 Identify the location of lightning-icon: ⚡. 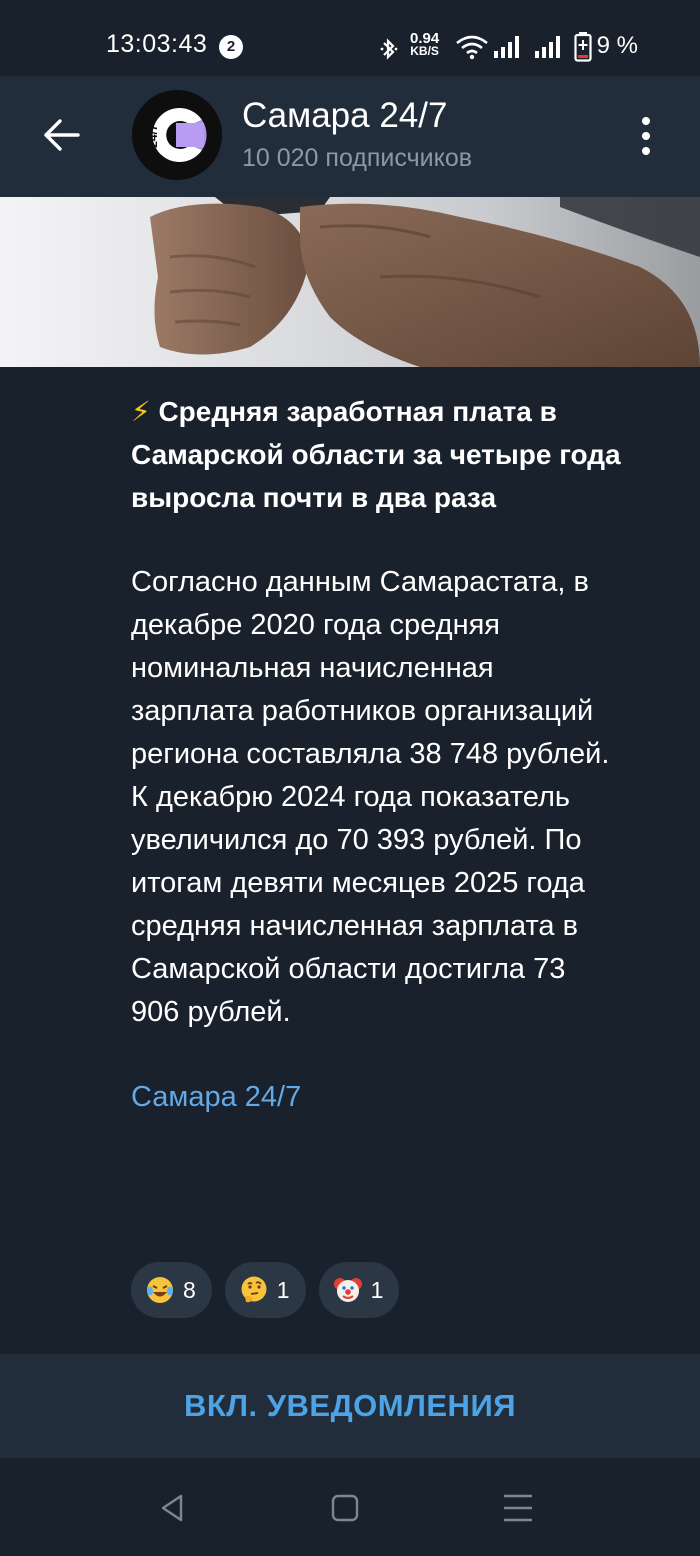
(141, 411).